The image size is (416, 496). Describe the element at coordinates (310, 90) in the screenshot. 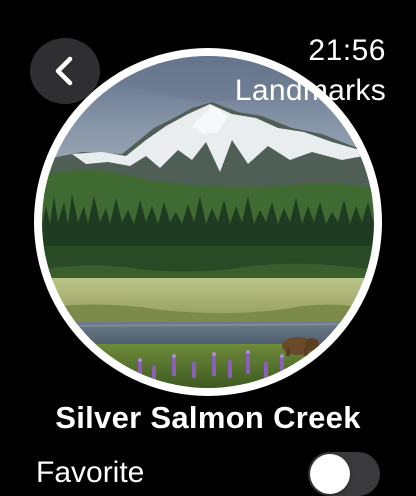

I see `page-title: Landmarks` at that location.